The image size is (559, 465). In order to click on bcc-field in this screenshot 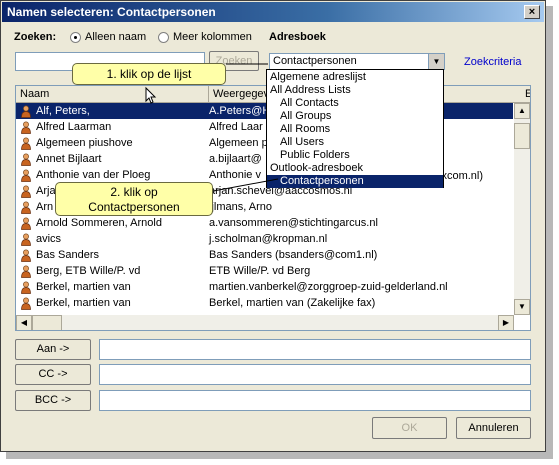, I will do `click(315, 400)`.